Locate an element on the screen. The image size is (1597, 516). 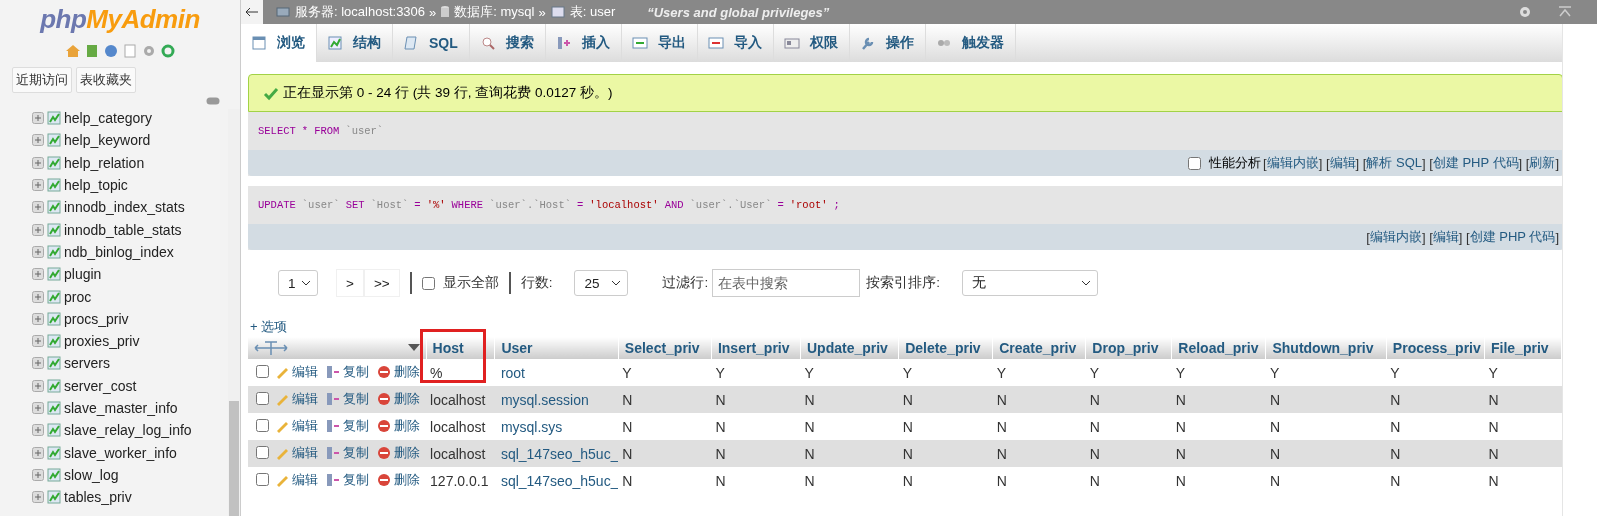
wrench-icon is located at coordinates (867, 43).